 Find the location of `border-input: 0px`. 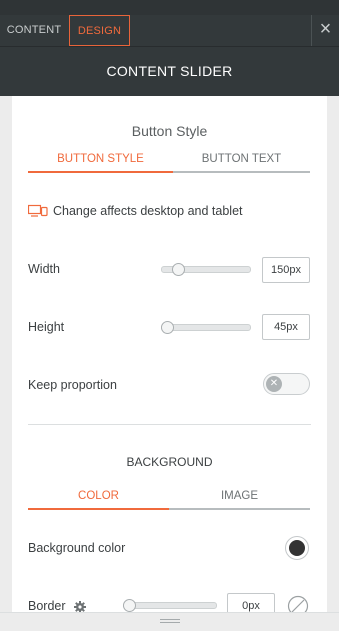

border-input: 0px is located at coordinates (251, 602).